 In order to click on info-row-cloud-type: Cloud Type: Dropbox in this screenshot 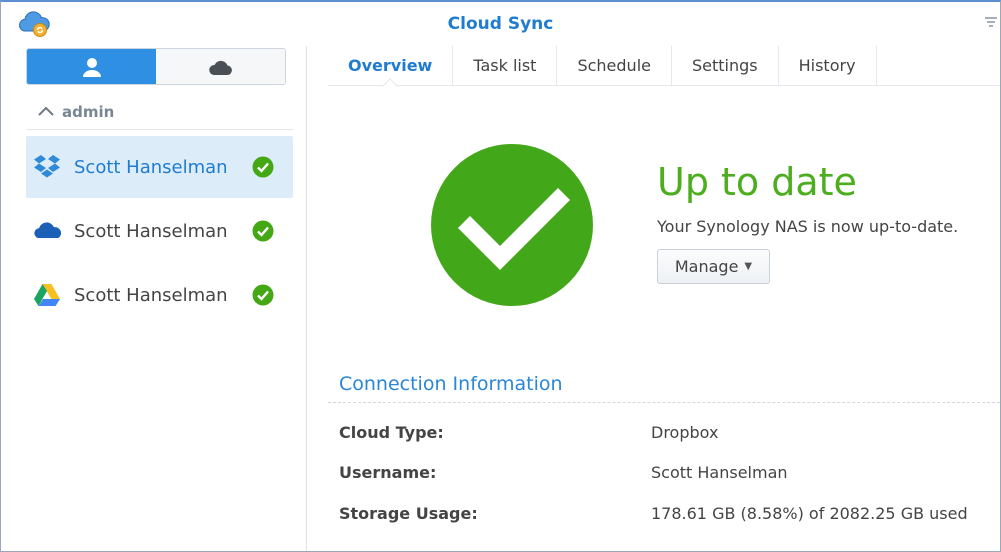, I will do `click(664, 435)`.